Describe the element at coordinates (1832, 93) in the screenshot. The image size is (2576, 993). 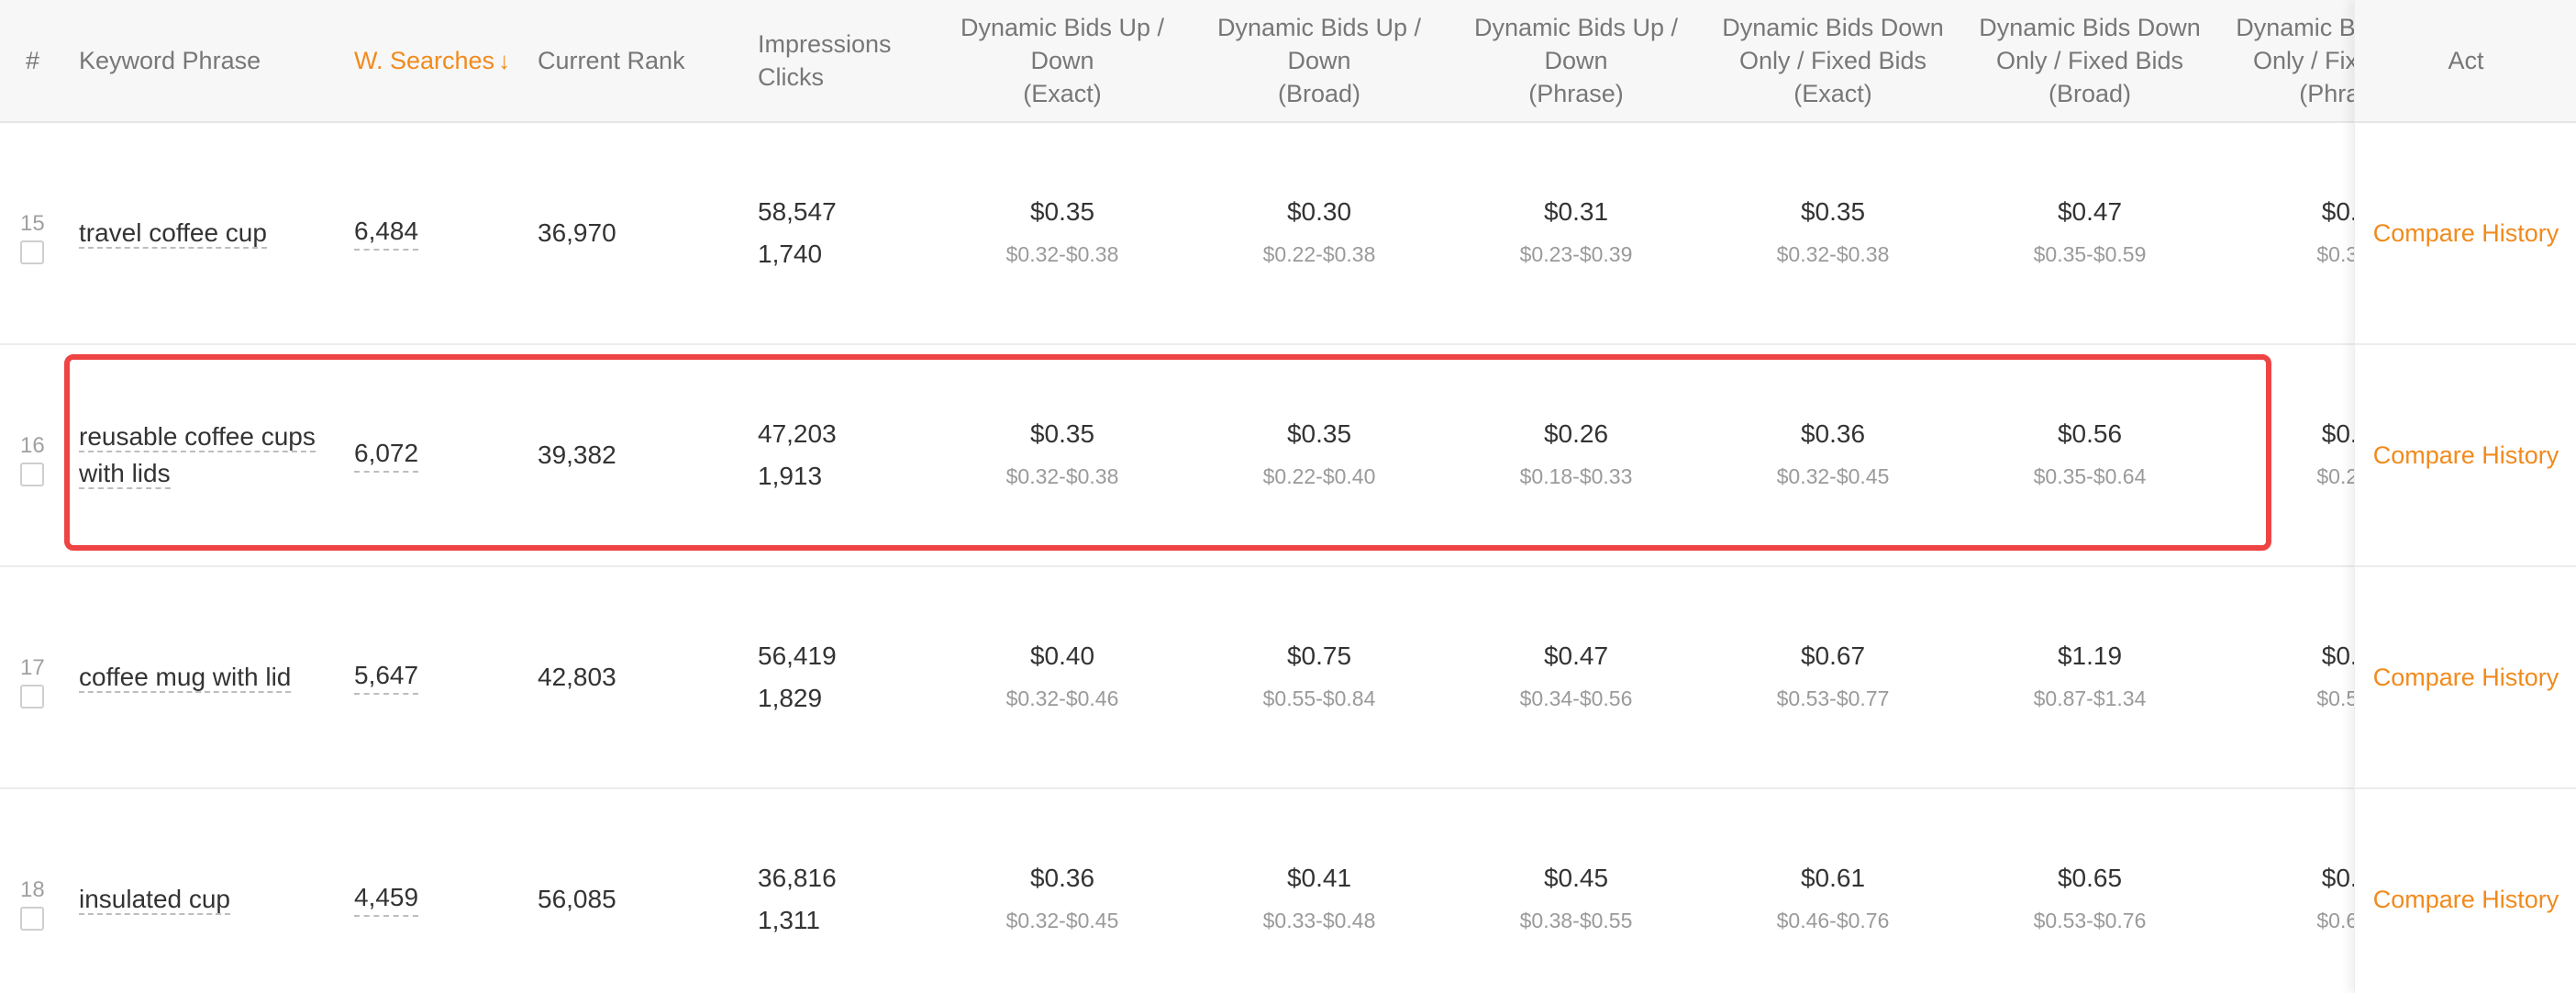
I see `header-bid4-line3: (Exact)` at that location.